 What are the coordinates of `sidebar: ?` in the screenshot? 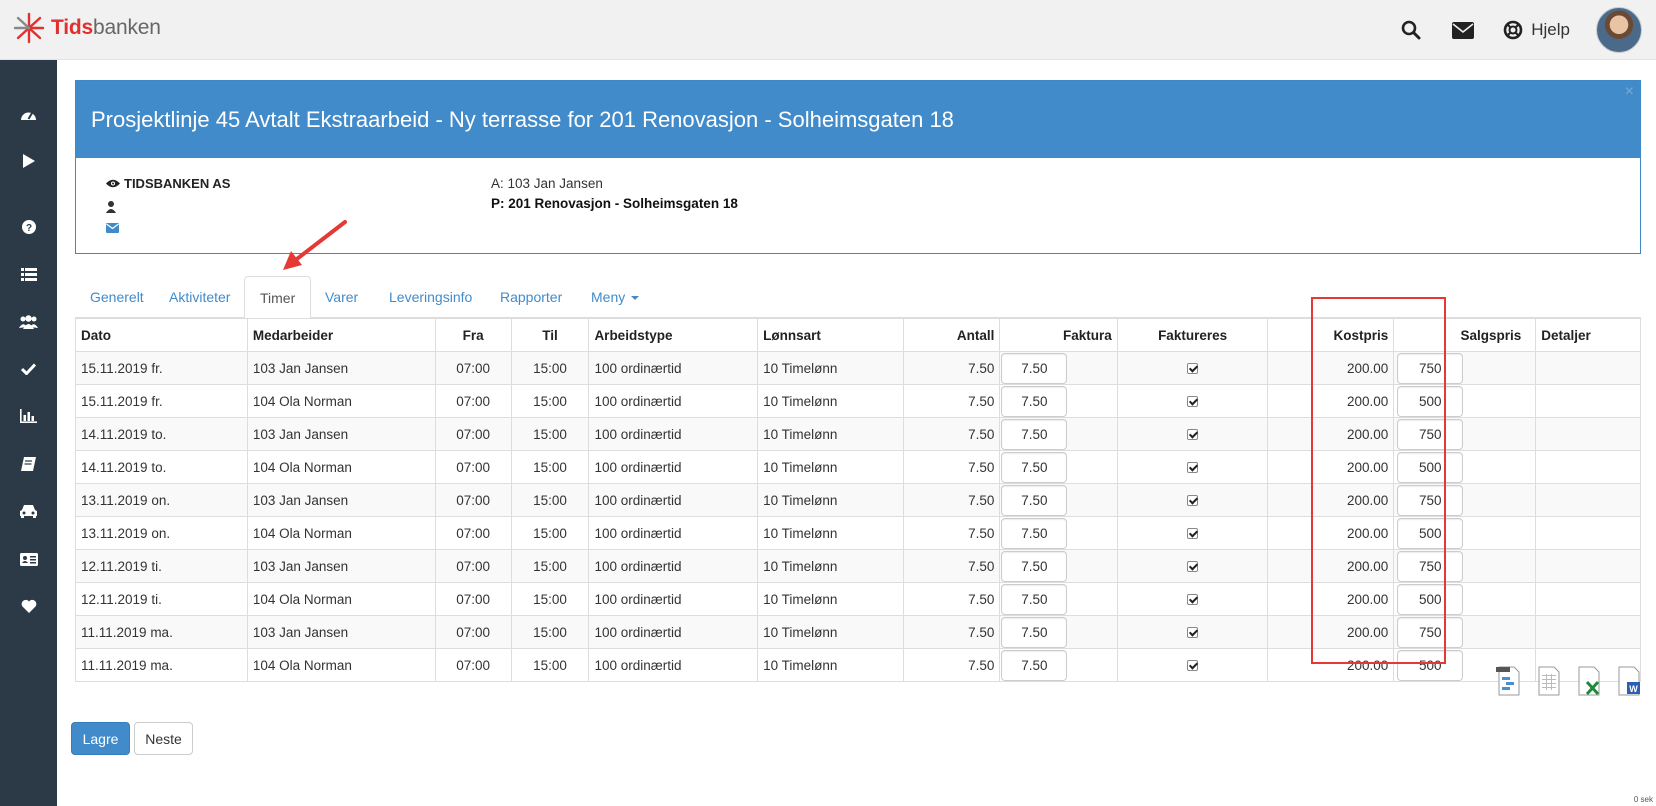 It's located at (28, 433).